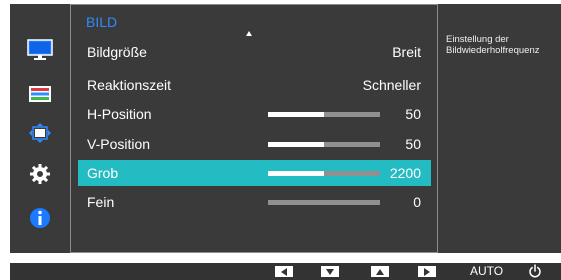  What do you see at coordinates (40, 218) in the screenshot?
I see `information-icon` at bounding box center [40, 218].